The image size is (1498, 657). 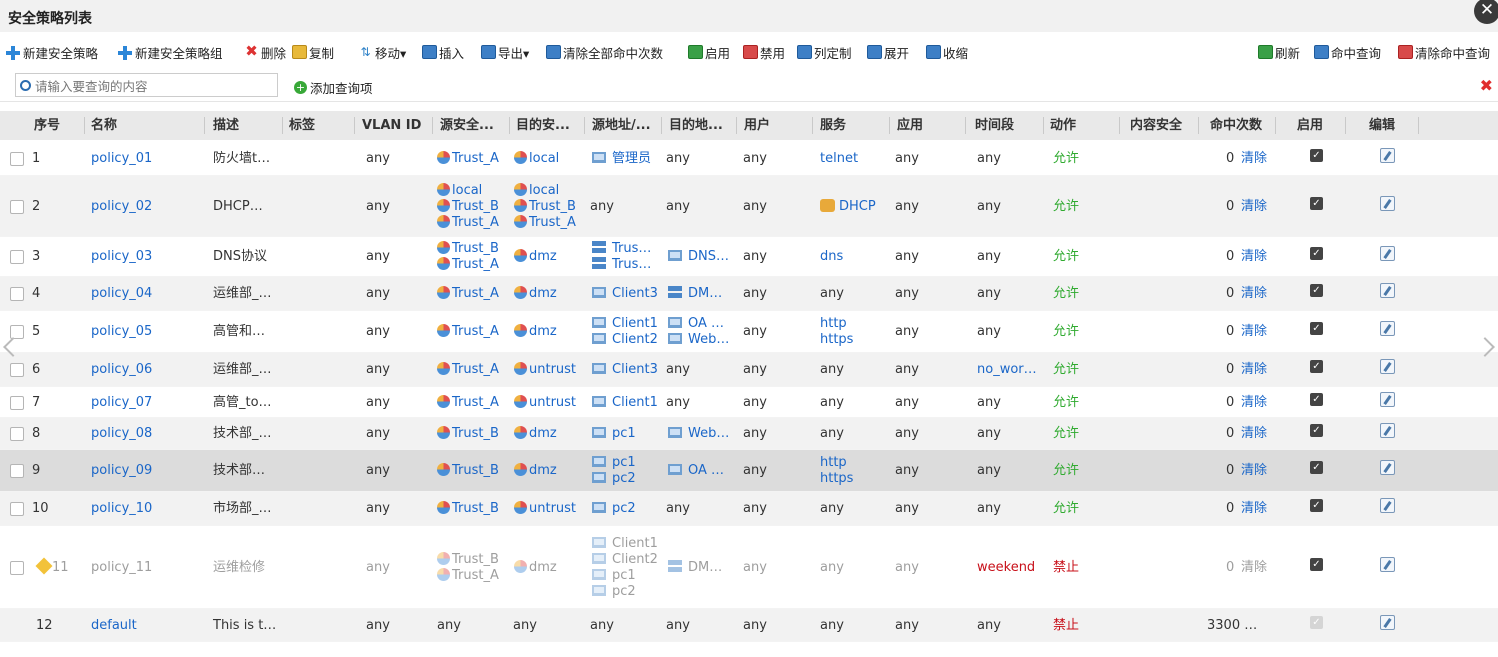 What do you see at coordinates (226, 125) in the screenshot?
I see `col-desc: 描述` at bounding box center [226, 125].